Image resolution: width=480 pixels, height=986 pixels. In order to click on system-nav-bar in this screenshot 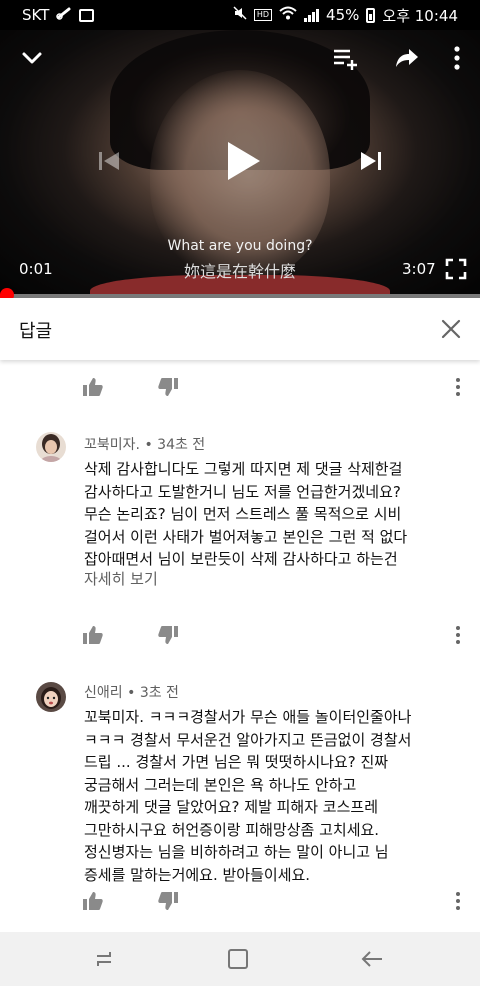, I will do `click(240, 959)`.